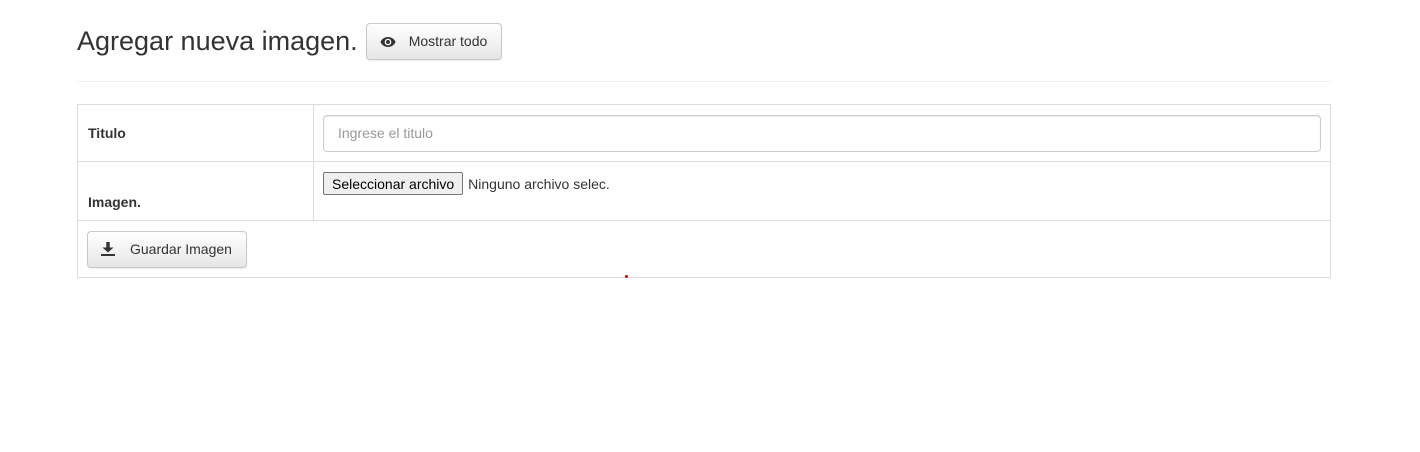 The width and height of the screenshot is (1420, 452). Describe the element at coordinates (195, 191) in the screenshot. I see `imagen-label: Imagen.` at that location.